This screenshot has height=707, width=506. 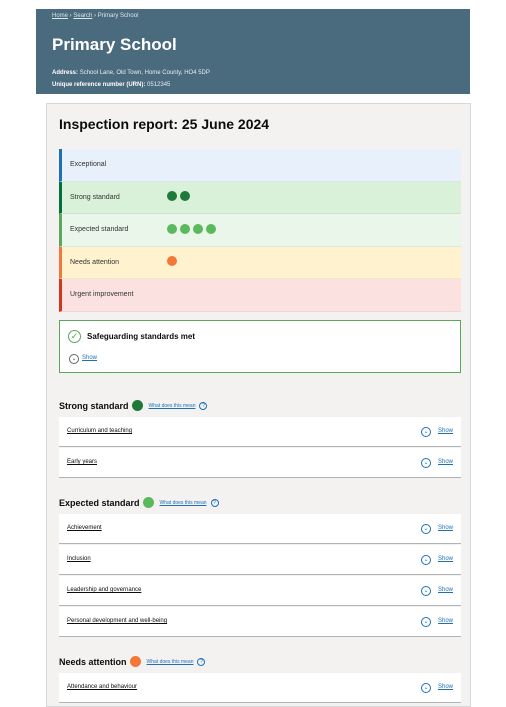 I want to click on check-circle-icon: ✓, so click(x=74, y=336).